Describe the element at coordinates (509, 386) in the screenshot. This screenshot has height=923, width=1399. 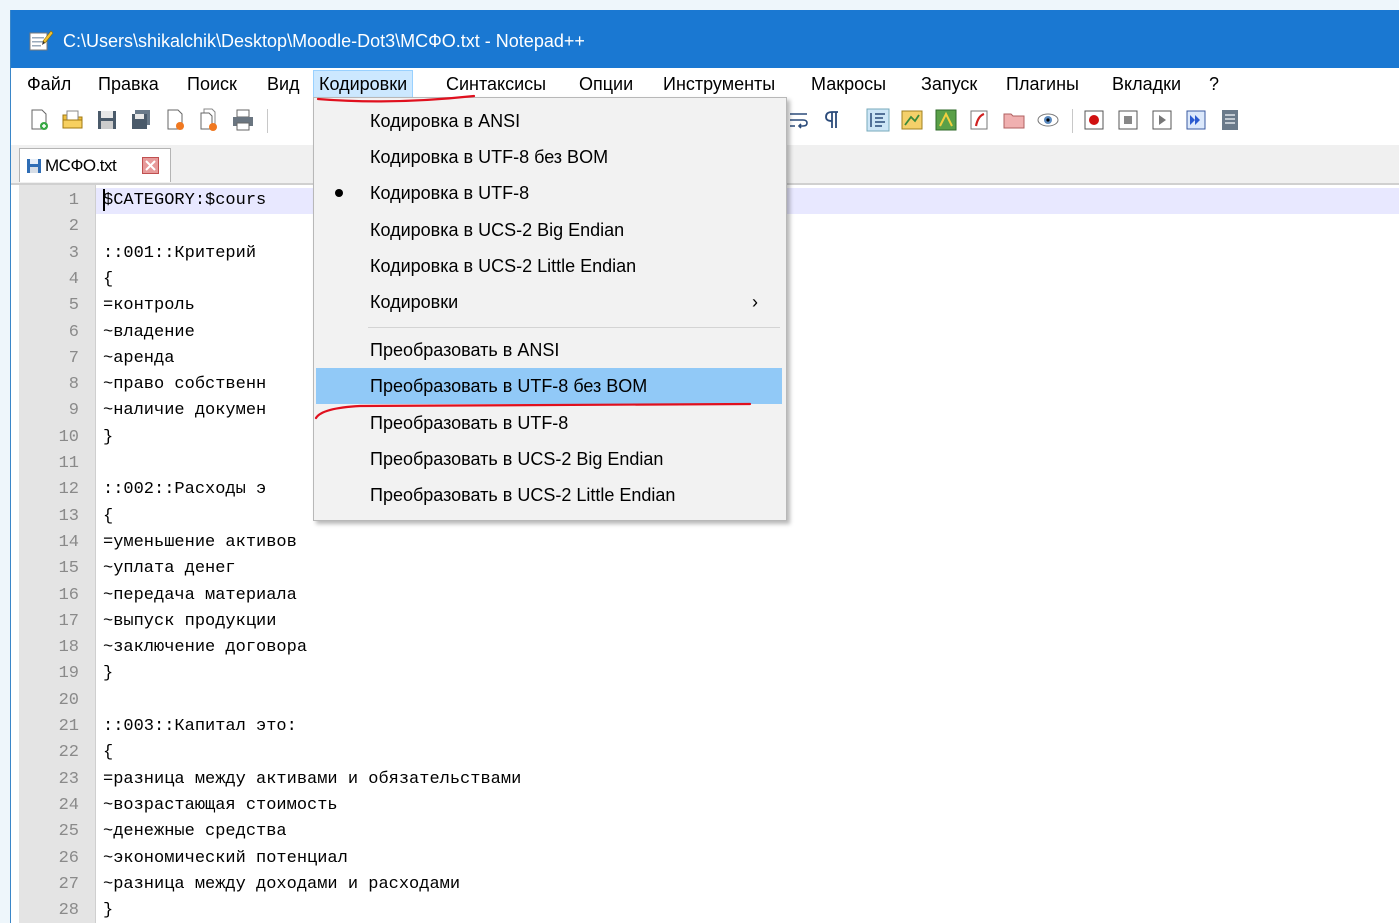
I see `menu-item-label: Преобразовать в UTF-8 без BOM` at that location.